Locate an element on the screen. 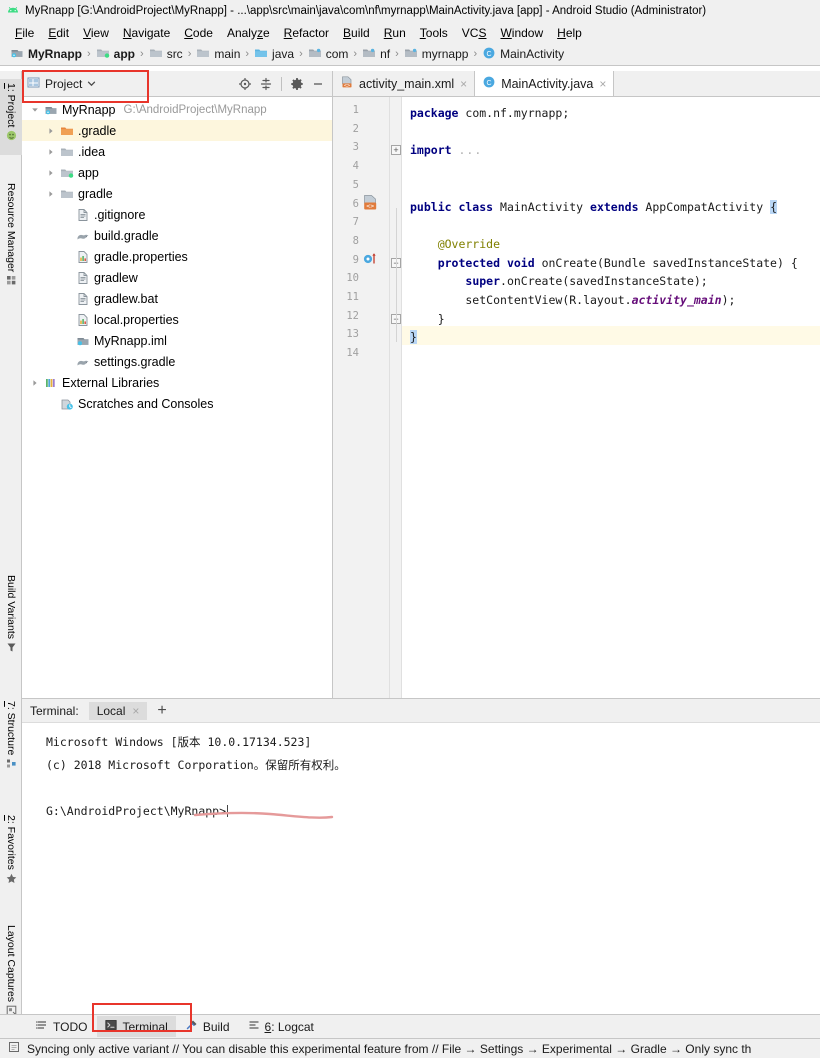  editor-tab-label: MainActivity.java is located at coordinates (547, 83).